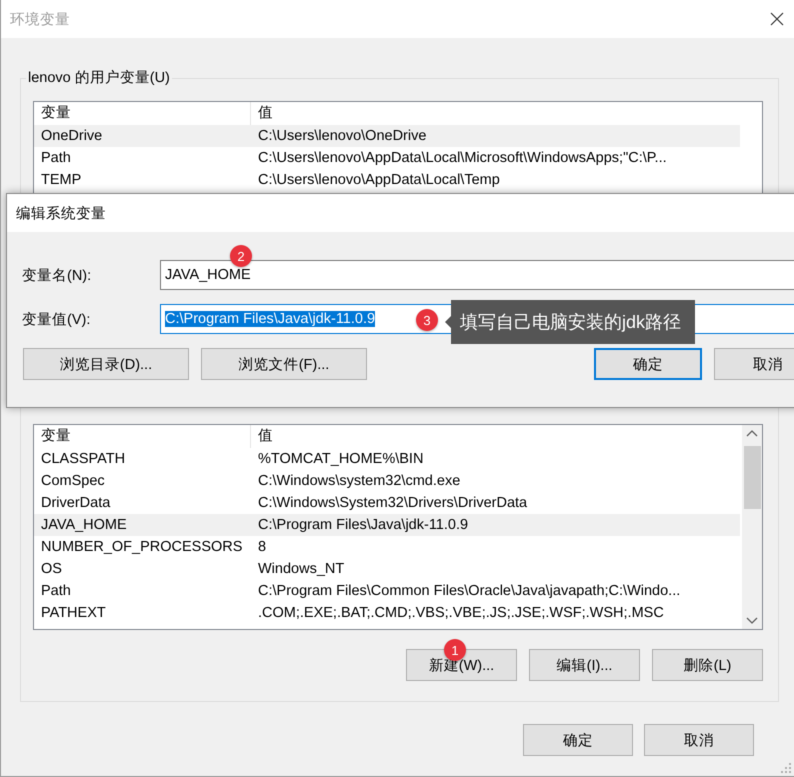 Image resolution: width=794 pixels, height=777 pixels. Describe the element at coordinates (72, 136) in the screenshot. I see `variable-name: OneDrive` at that location.